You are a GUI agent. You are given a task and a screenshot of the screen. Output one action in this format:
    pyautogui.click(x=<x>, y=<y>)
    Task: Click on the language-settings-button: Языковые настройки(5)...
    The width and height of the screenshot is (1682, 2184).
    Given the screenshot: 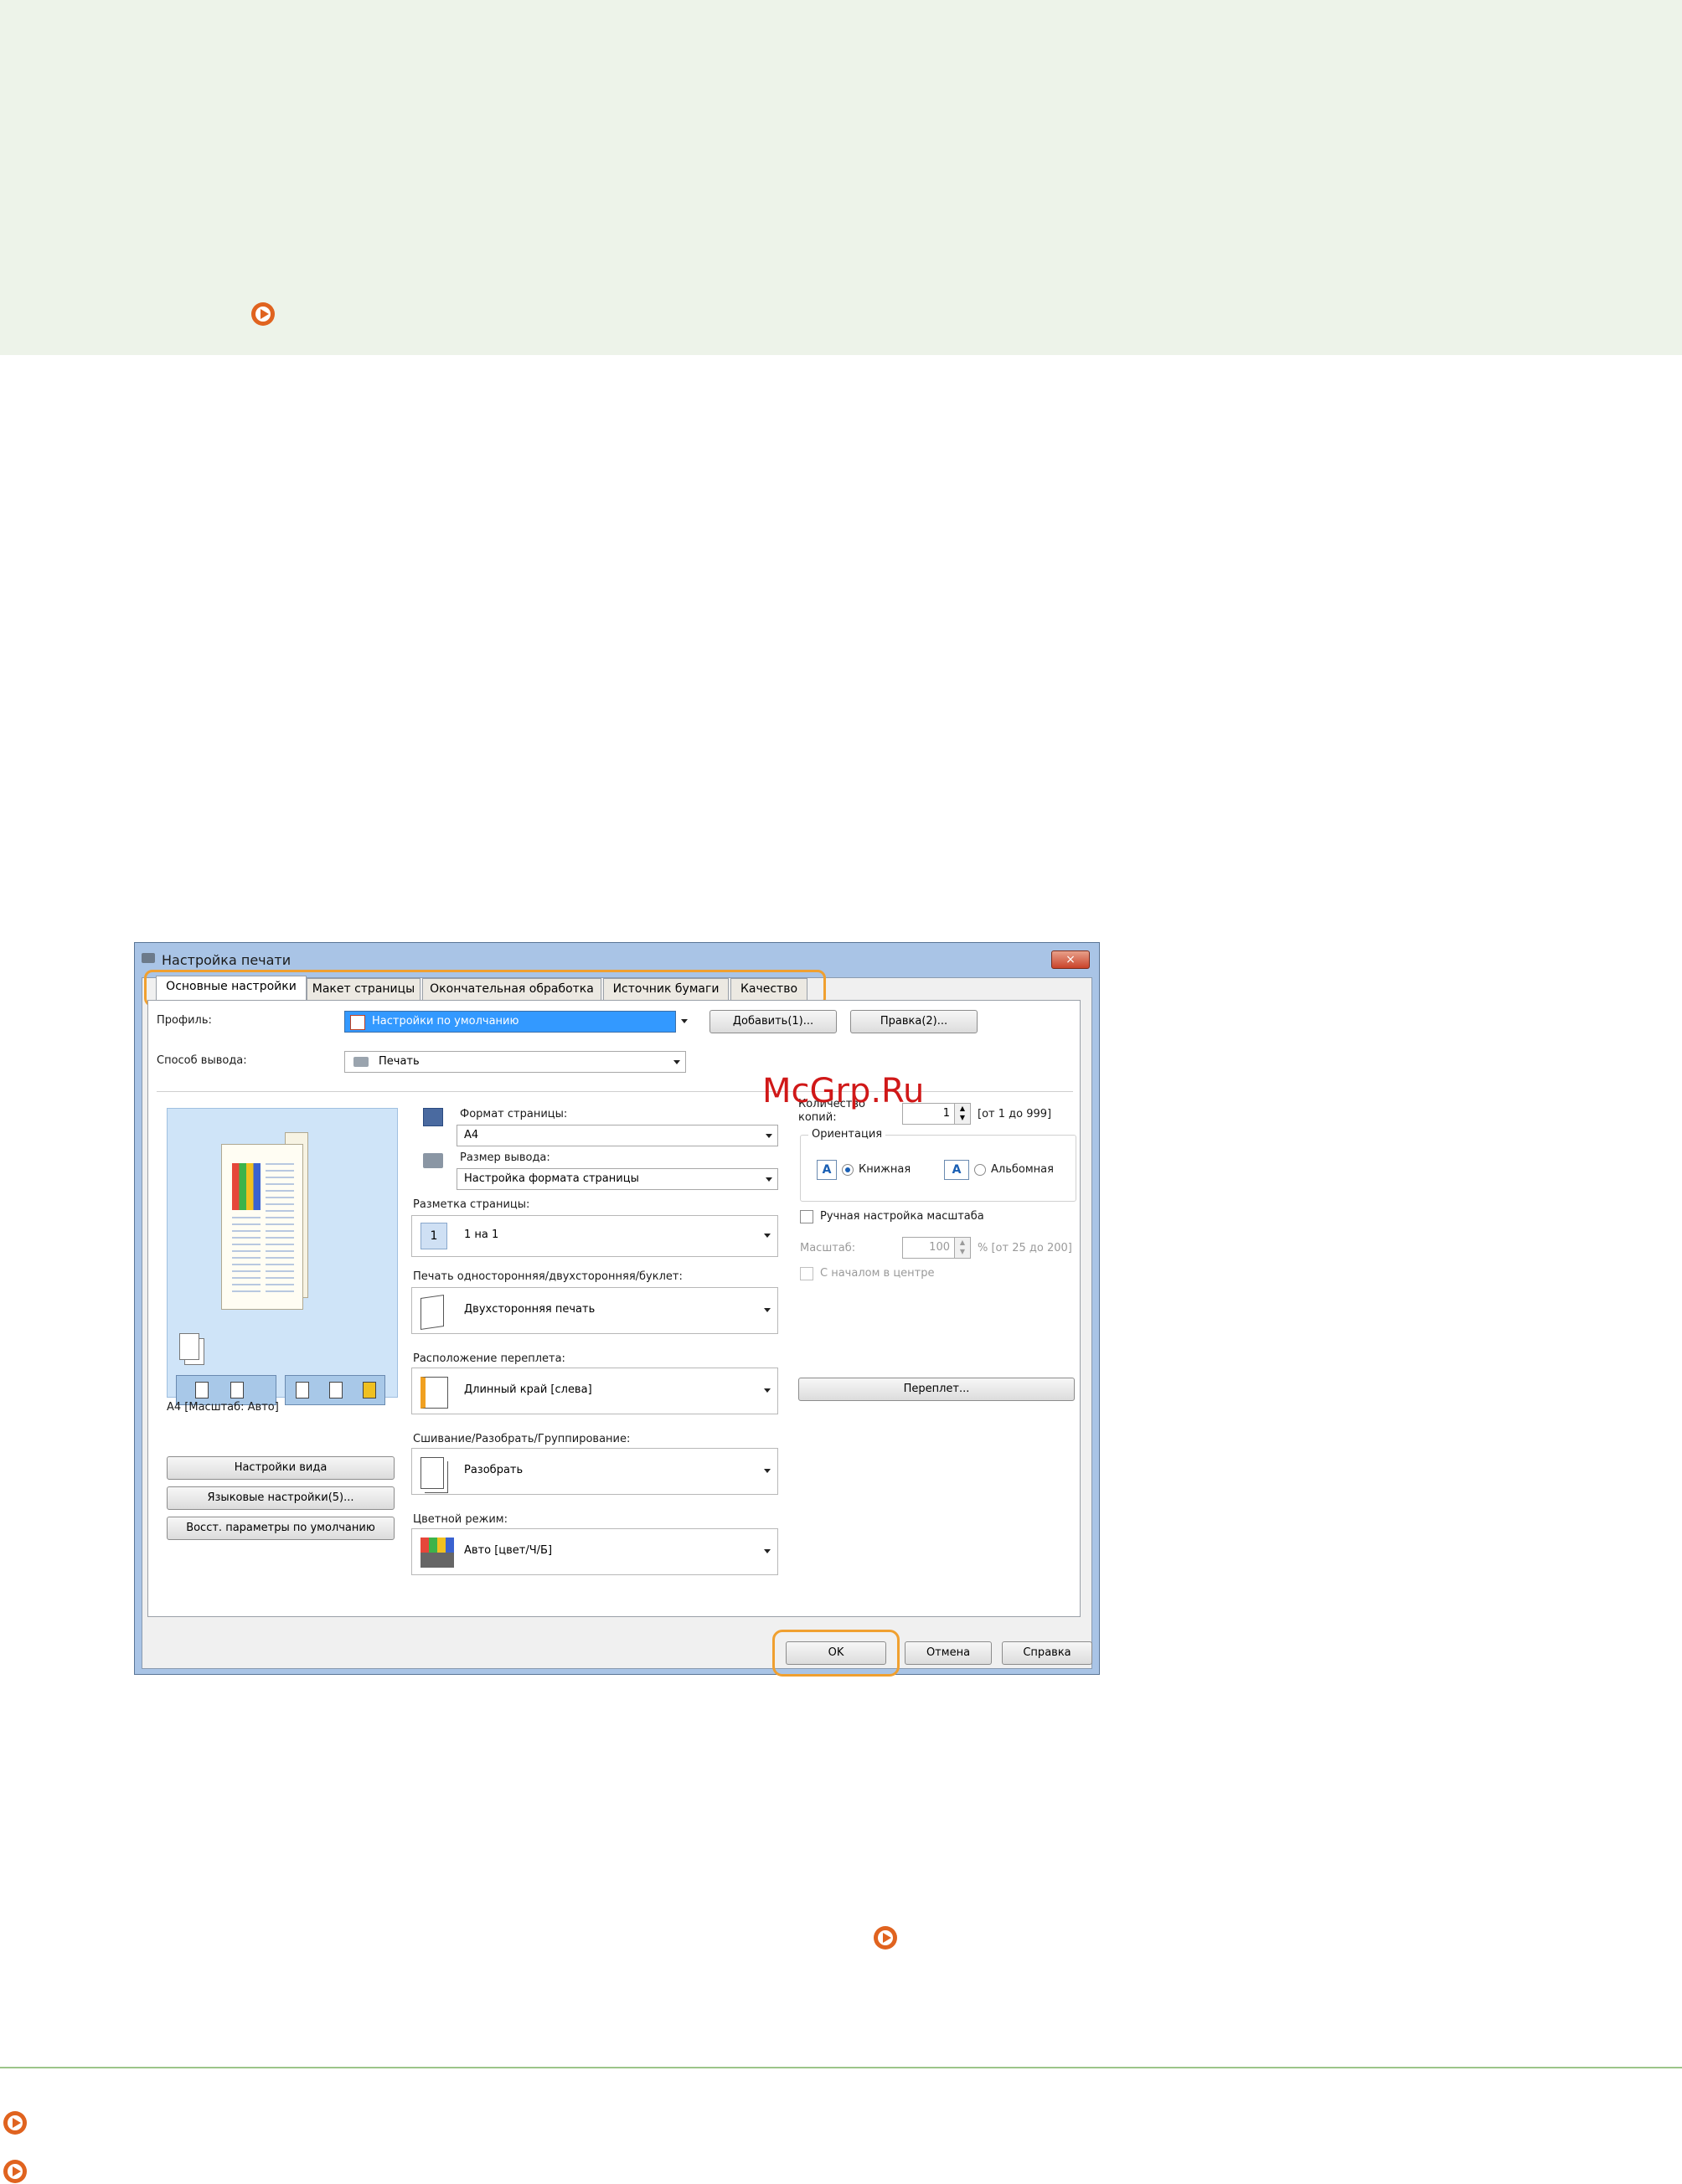 What is the action you would take?
    pyautogui.click(x=281, y=1498)
    